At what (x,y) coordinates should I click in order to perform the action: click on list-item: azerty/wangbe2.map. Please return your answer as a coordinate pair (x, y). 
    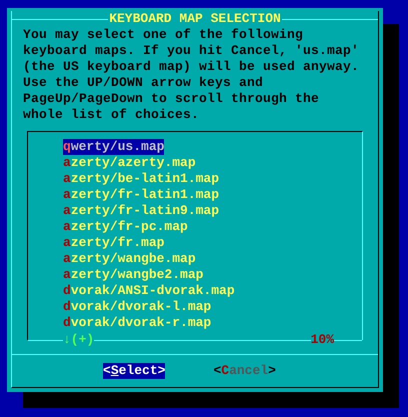
    Looking at the image, I should click on (133, 275).